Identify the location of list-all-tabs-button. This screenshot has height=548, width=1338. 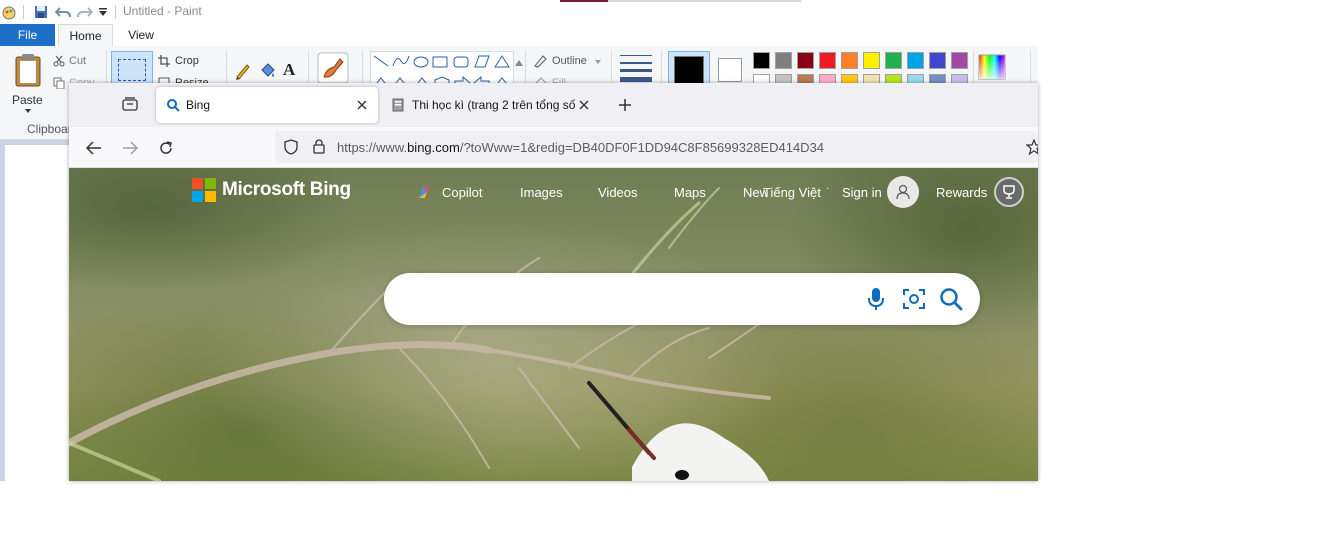
(130, 104).